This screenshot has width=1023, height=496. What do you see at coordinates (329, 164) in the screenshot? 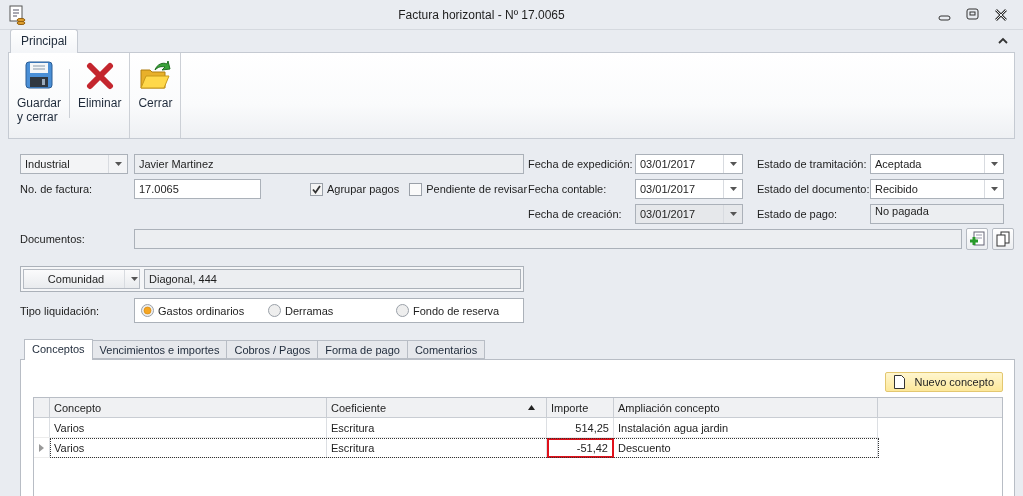
I see `name-field: Javier Martinez` at bounding box center [329, 164].